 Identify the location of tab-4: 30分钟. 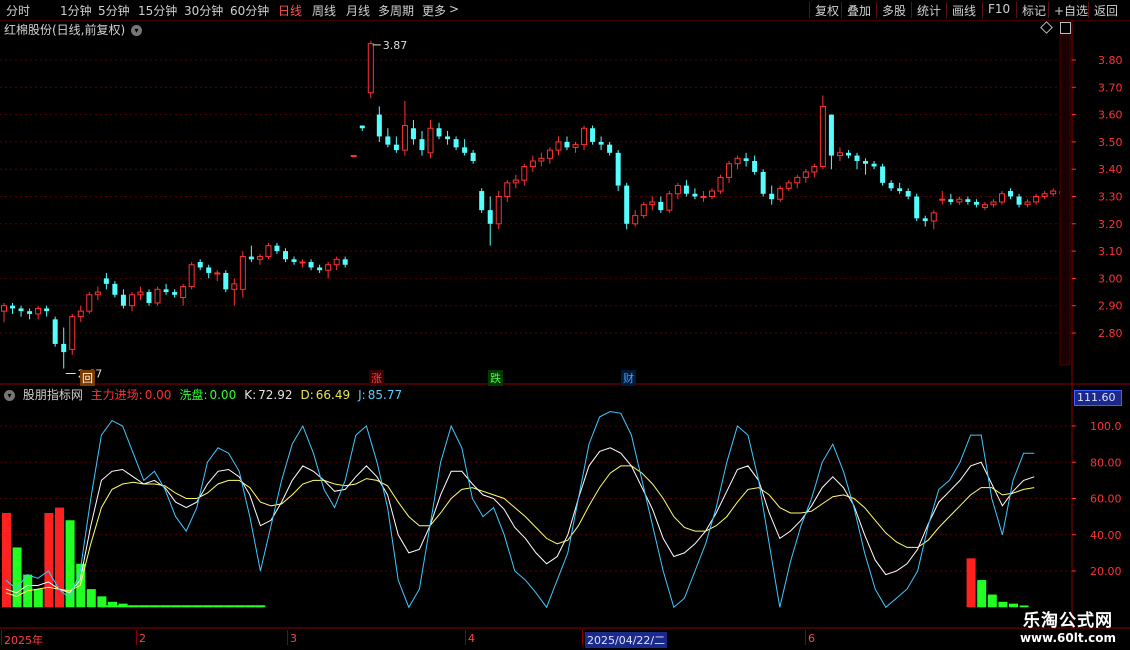
(203, 10).